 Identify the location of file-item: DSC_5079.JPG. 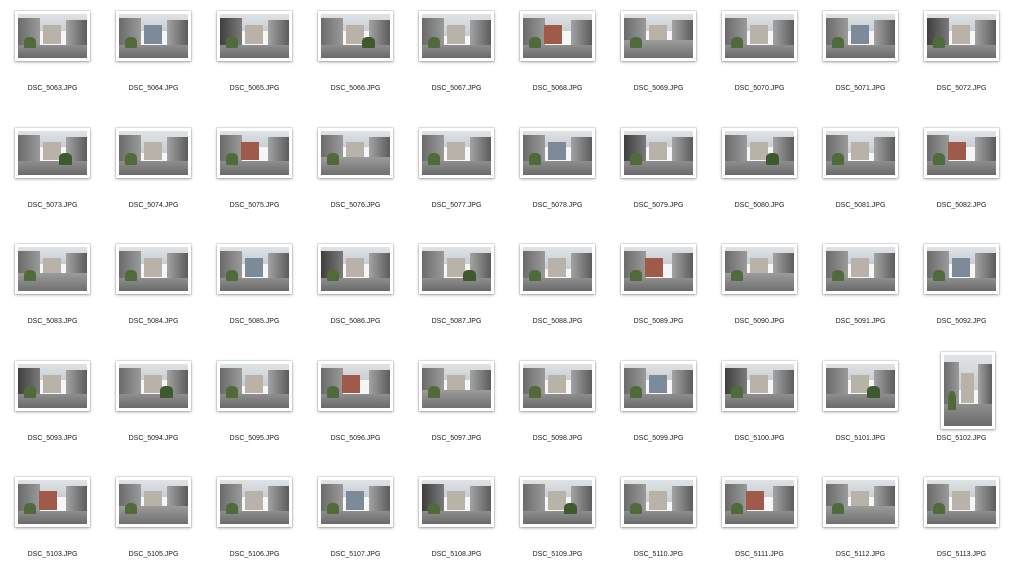
(658, 176).